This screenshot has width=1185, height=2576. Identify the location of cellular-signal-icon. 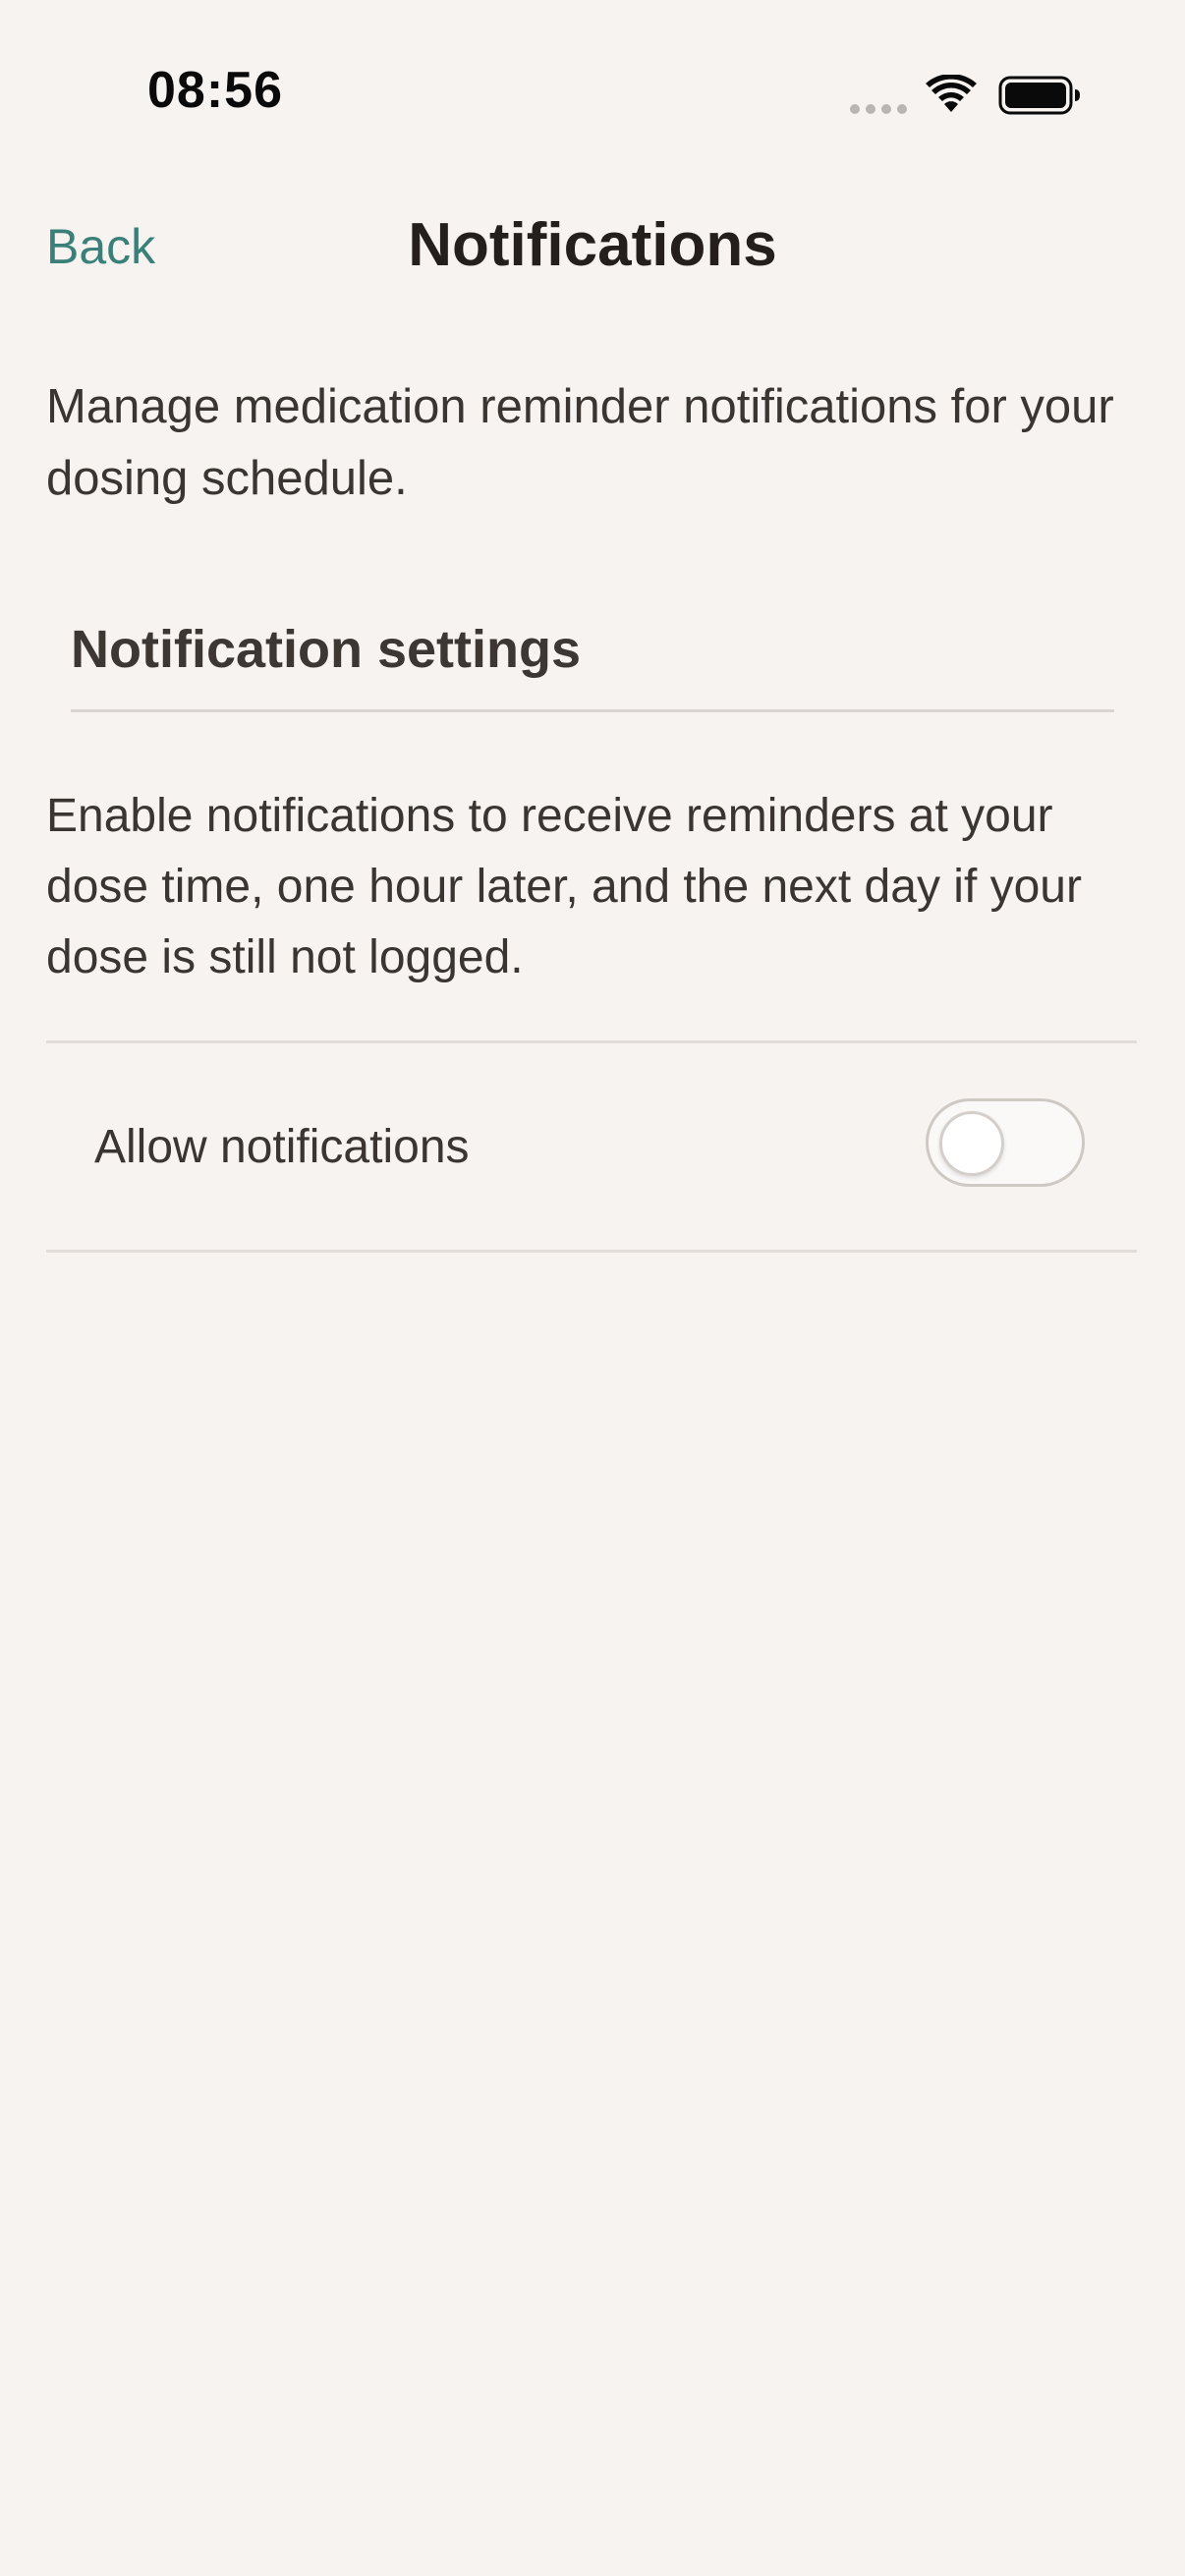
(879, 109).